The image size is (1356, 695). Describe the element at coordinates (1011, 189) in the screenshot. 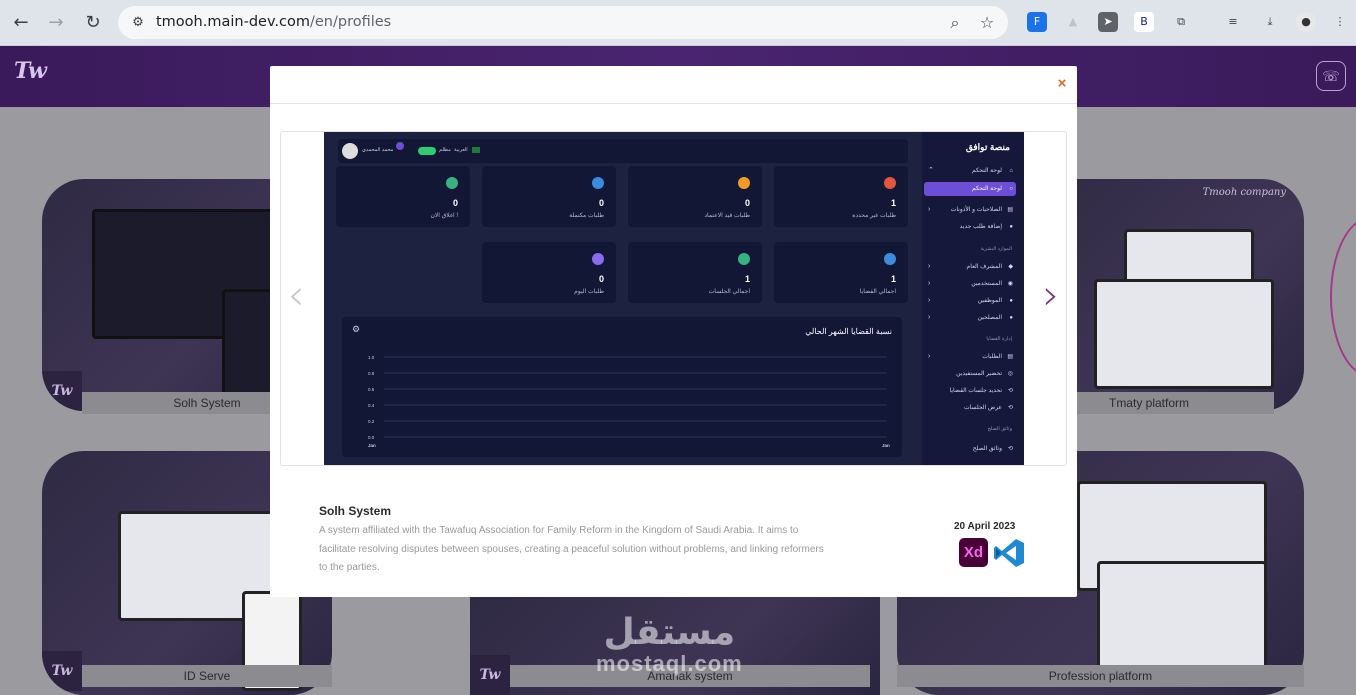

I see `sidebar-item-icon: ○` at that location.